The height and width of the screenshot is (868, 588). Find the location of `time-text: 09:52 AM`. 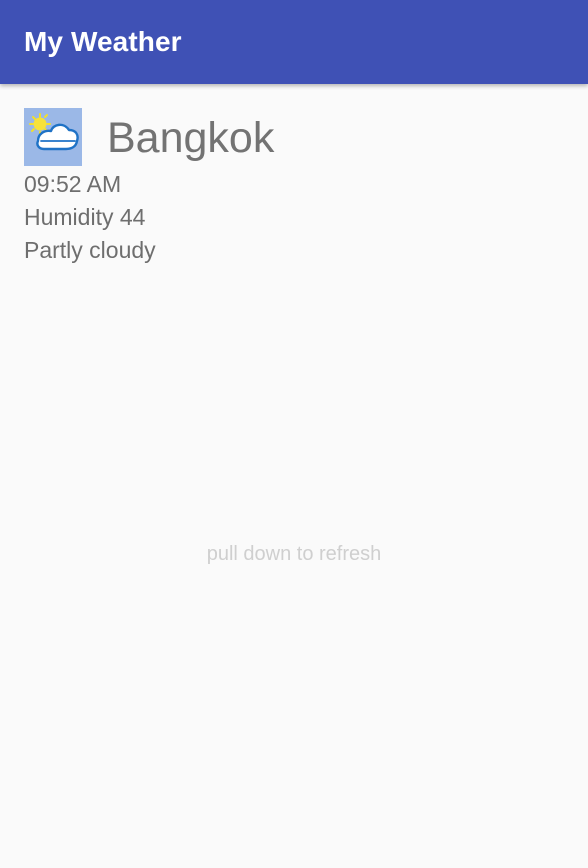

time-text: 09:52 AM is located at coordinates (73, 184).